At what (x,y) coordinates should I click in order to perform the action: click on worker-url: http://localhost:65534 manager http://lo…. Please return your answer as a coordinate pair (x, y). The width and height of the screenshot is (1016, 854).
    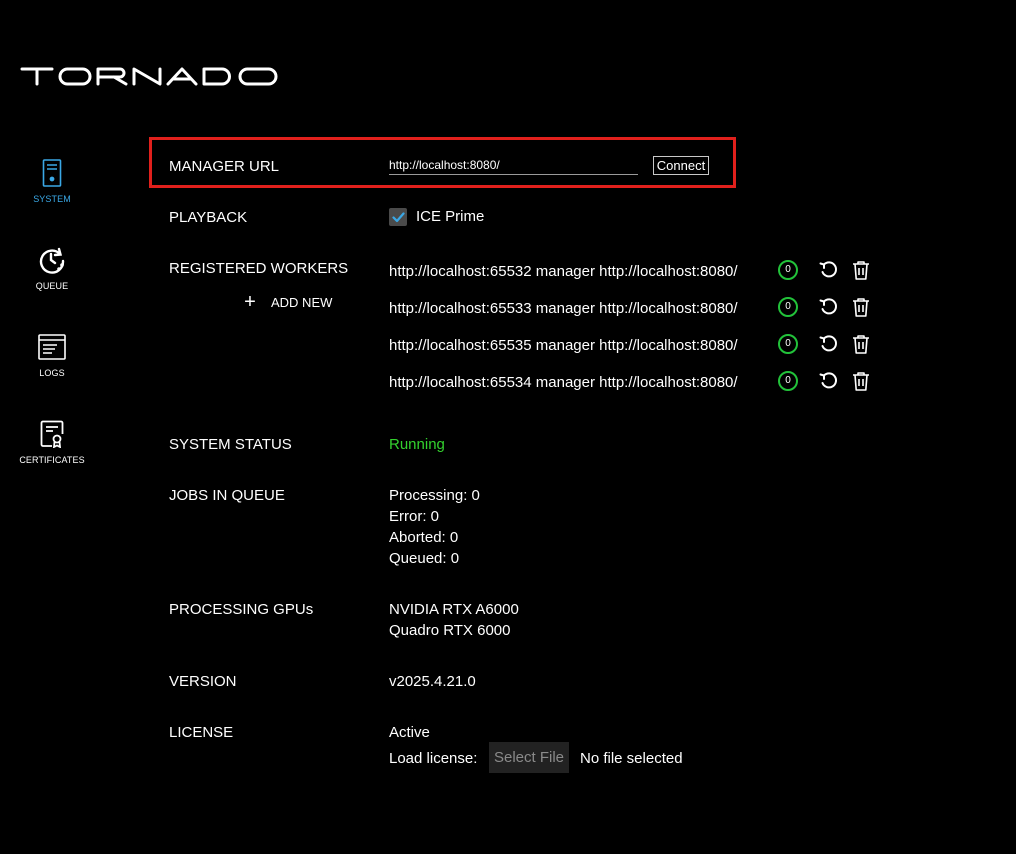
    Looking at the image, I should click on (563, 382).